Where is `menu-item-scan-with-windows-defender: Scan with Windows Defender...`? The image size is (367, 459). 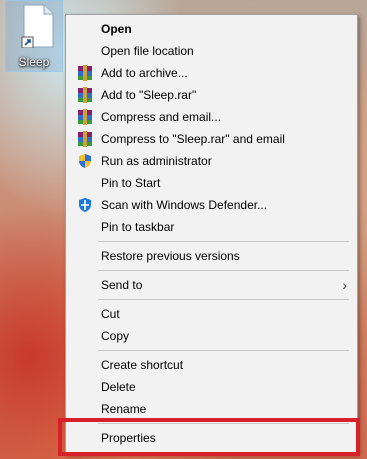
menu-item-scan-with-windows-defender: Scan with Windows Defender... is located at coordinates (211, 205).